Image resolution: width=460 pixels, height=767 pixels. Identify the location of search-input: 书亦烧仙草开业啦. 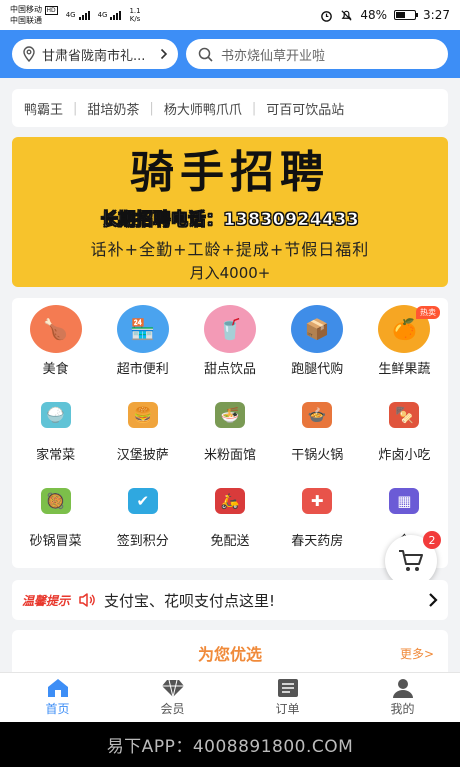
(317, 54).